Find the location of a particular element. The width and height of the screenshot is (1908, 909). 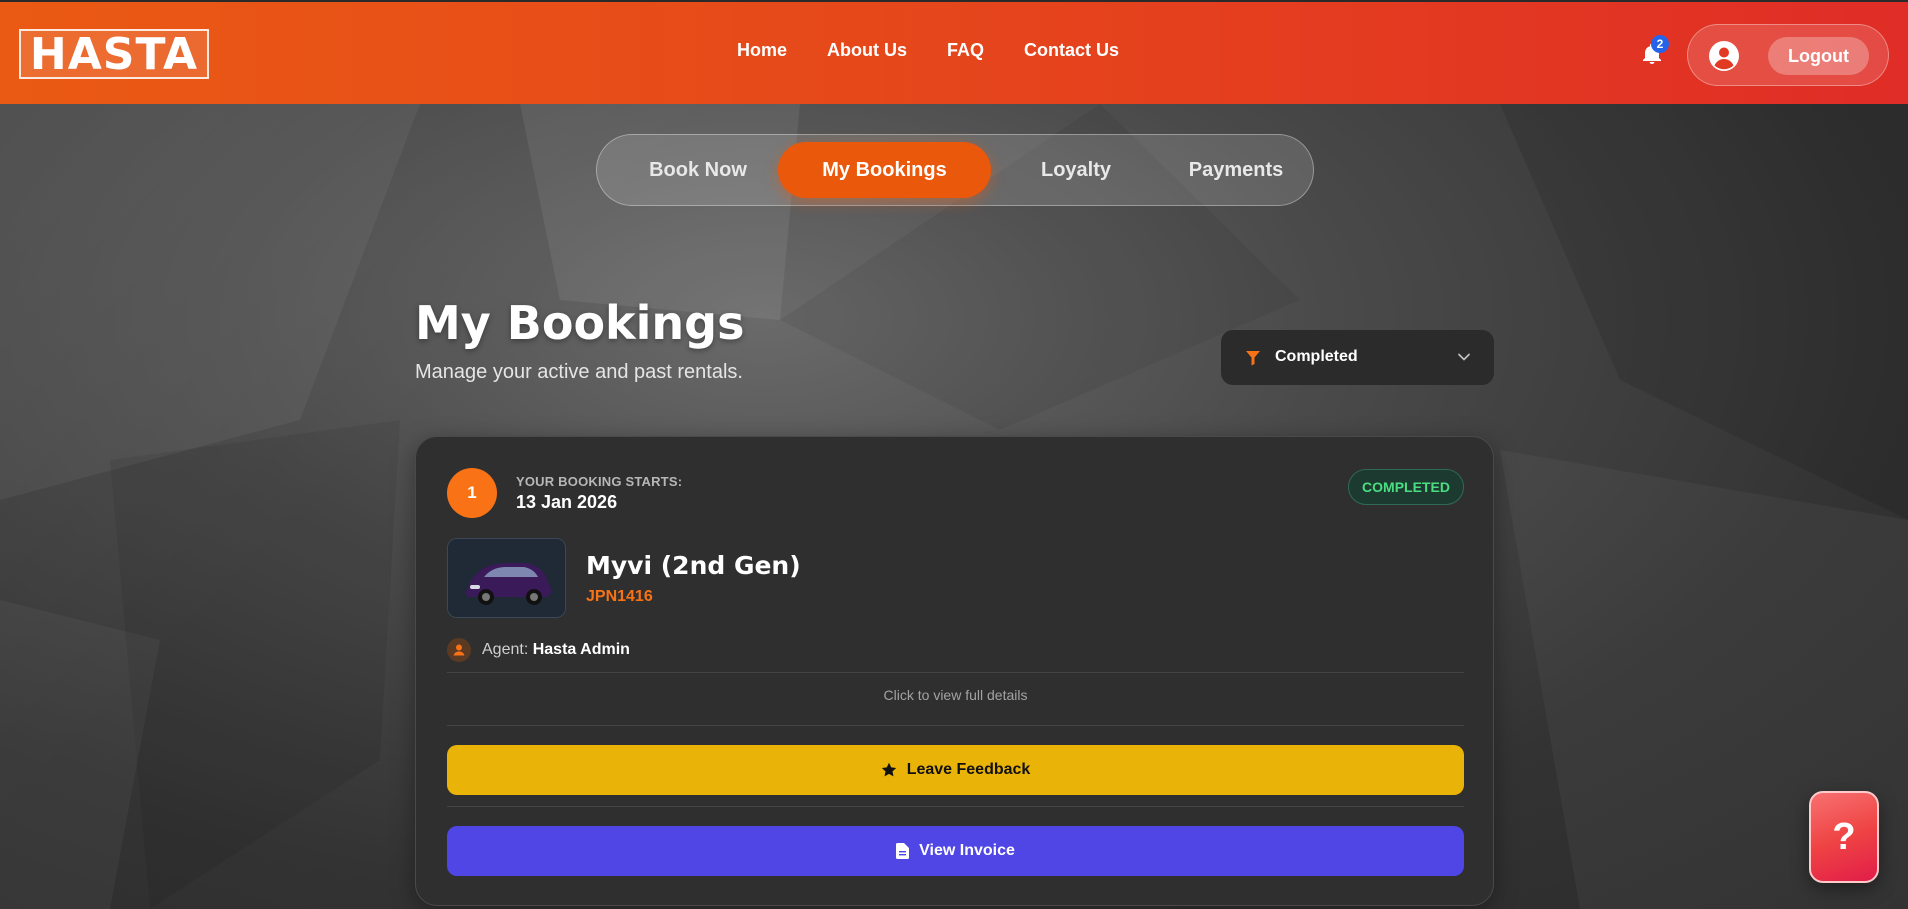

page-title: My Bookings is located at coordinates (580, 323).